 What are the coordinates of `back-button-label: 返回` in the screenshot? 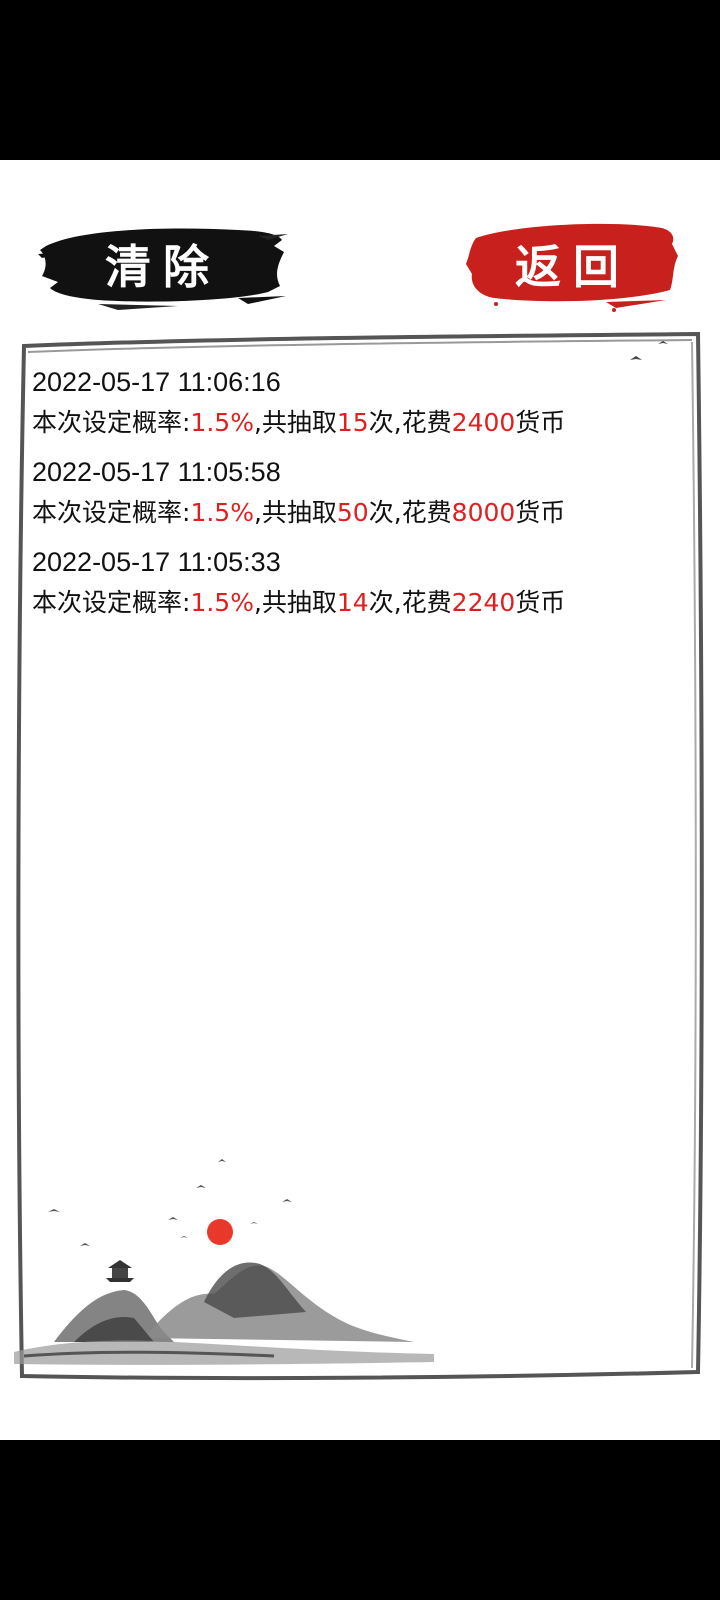 It's located at (573, 267).